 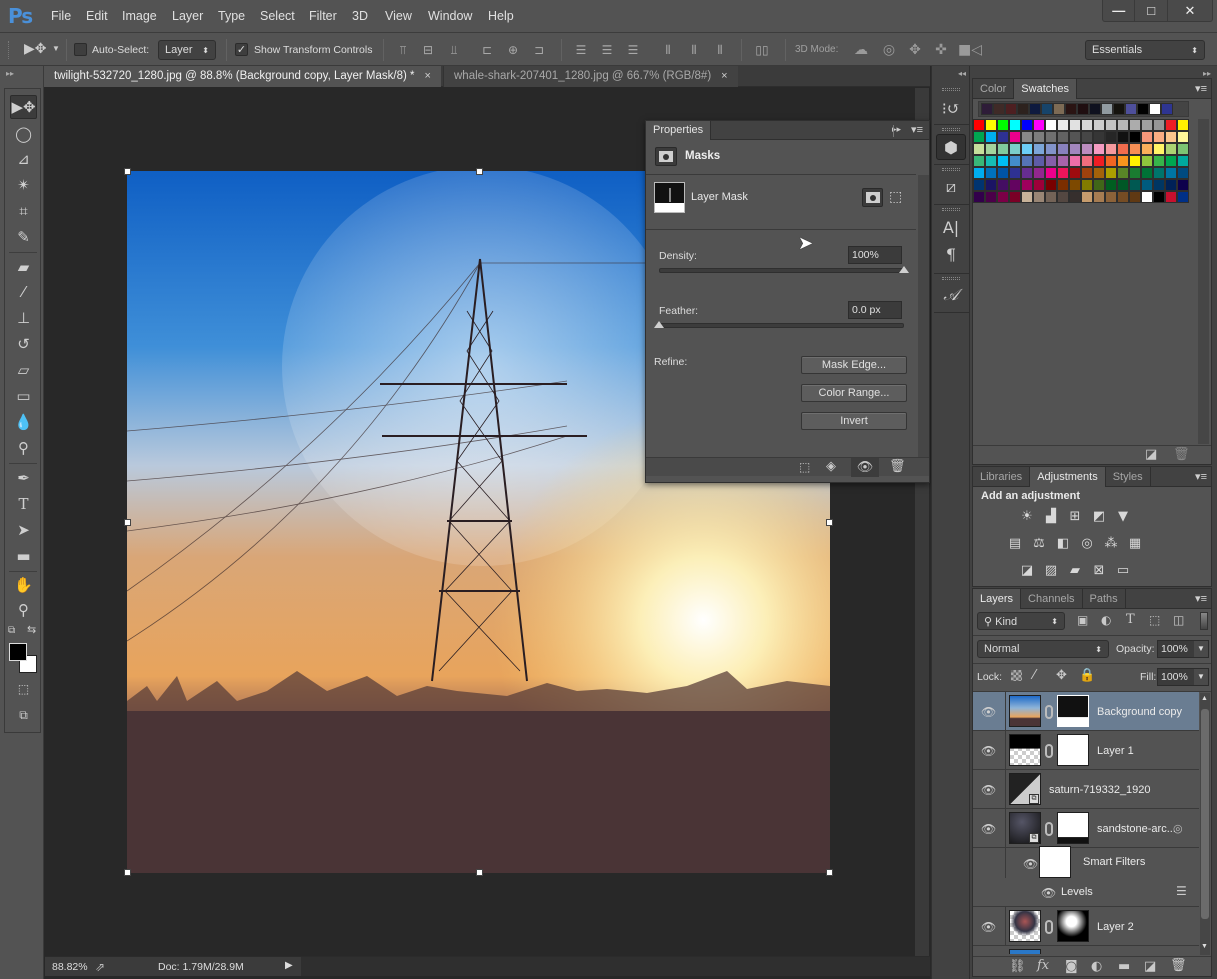 I want to click on lock-image-pixels-icon: ⁄, so click(x=1034, y=675).